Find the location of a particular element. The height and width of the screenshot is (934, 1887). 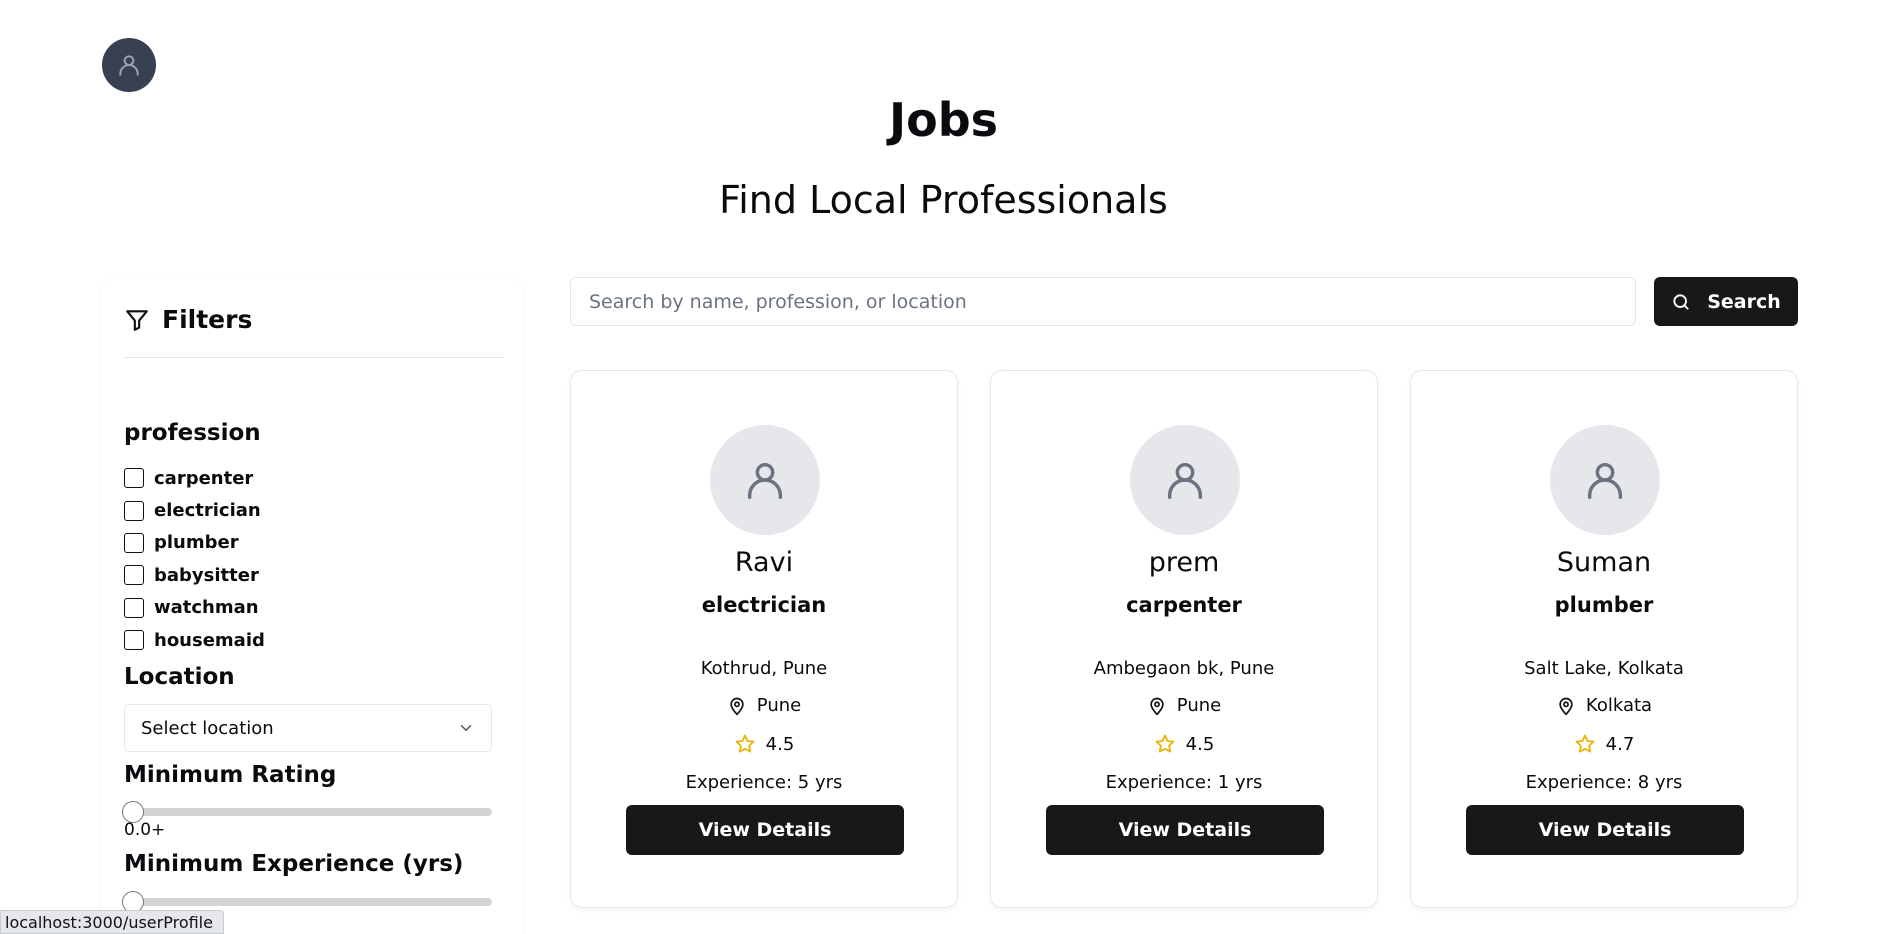

profession-option-watchman: watchman is located at coordinates (194, 608).